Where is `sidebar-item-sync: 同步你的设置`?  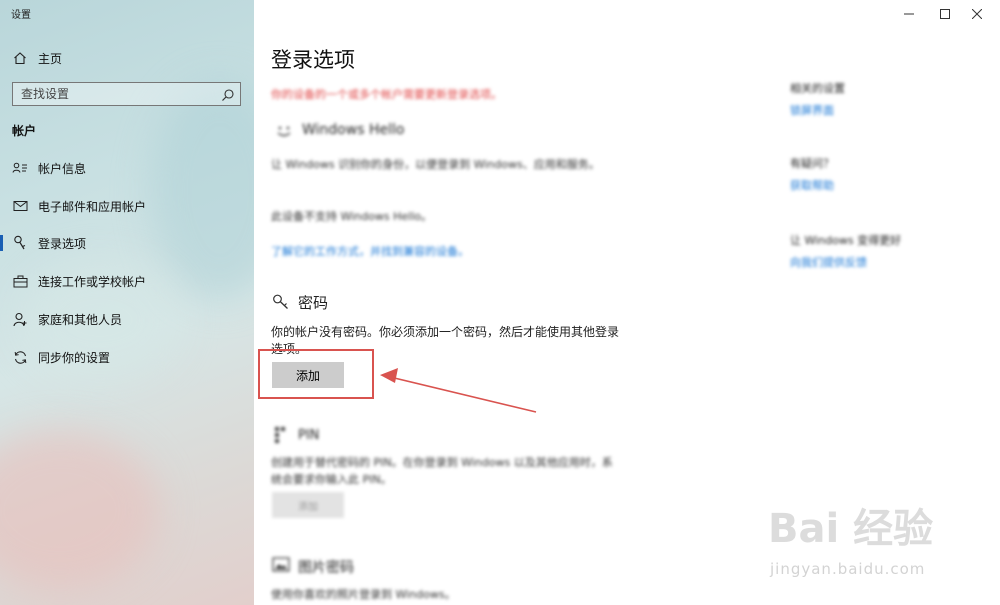
sidebar-item-sync: 同步你的设置 is located at coordinates (127, 357).